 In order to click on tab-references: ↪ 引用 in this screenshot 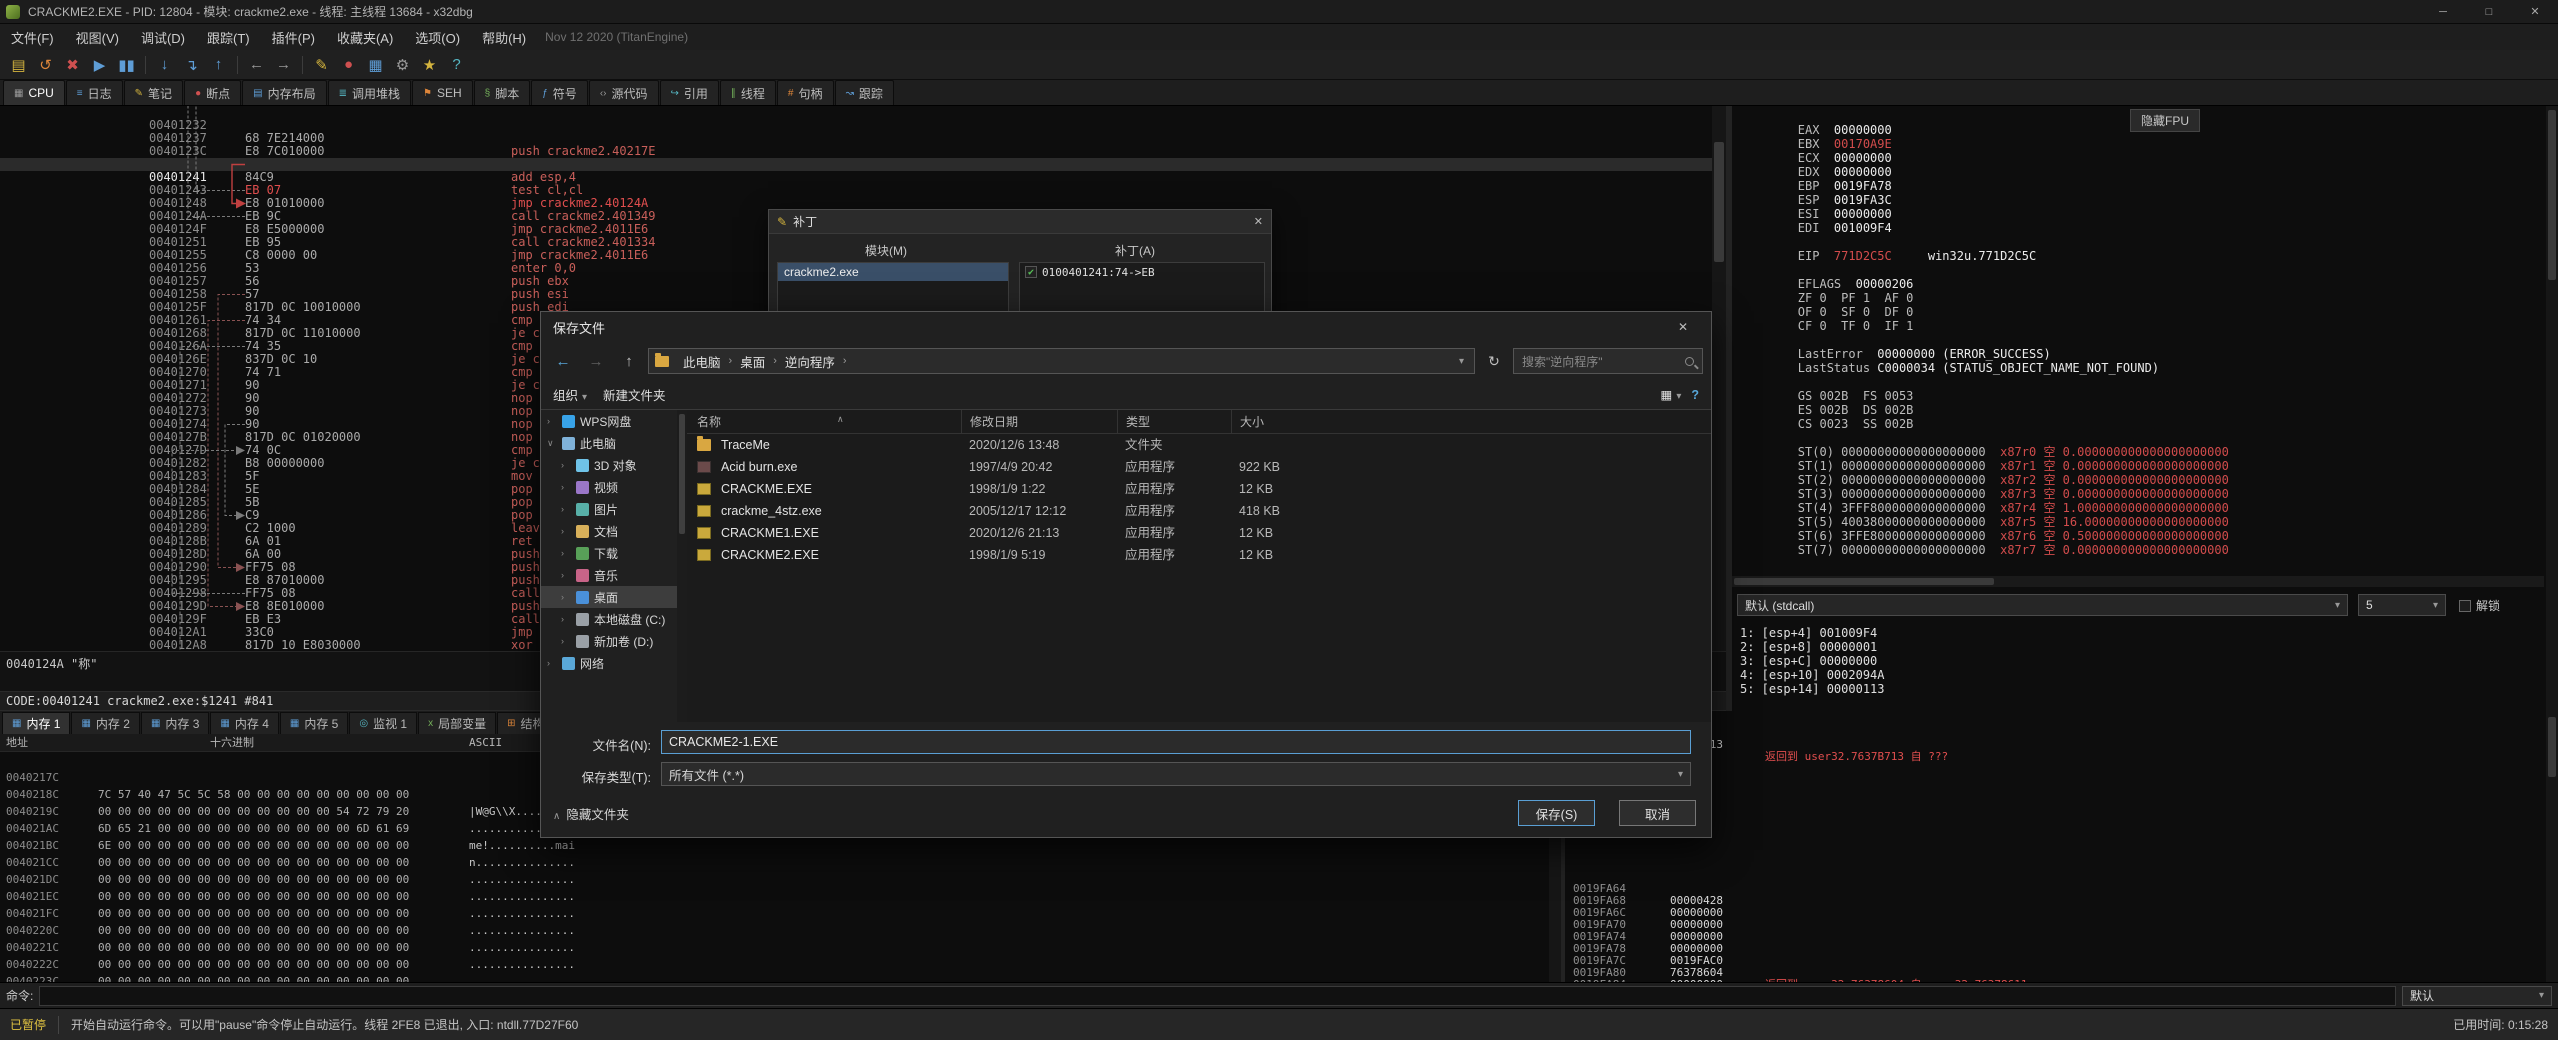, I will do `click(689, 92)`.